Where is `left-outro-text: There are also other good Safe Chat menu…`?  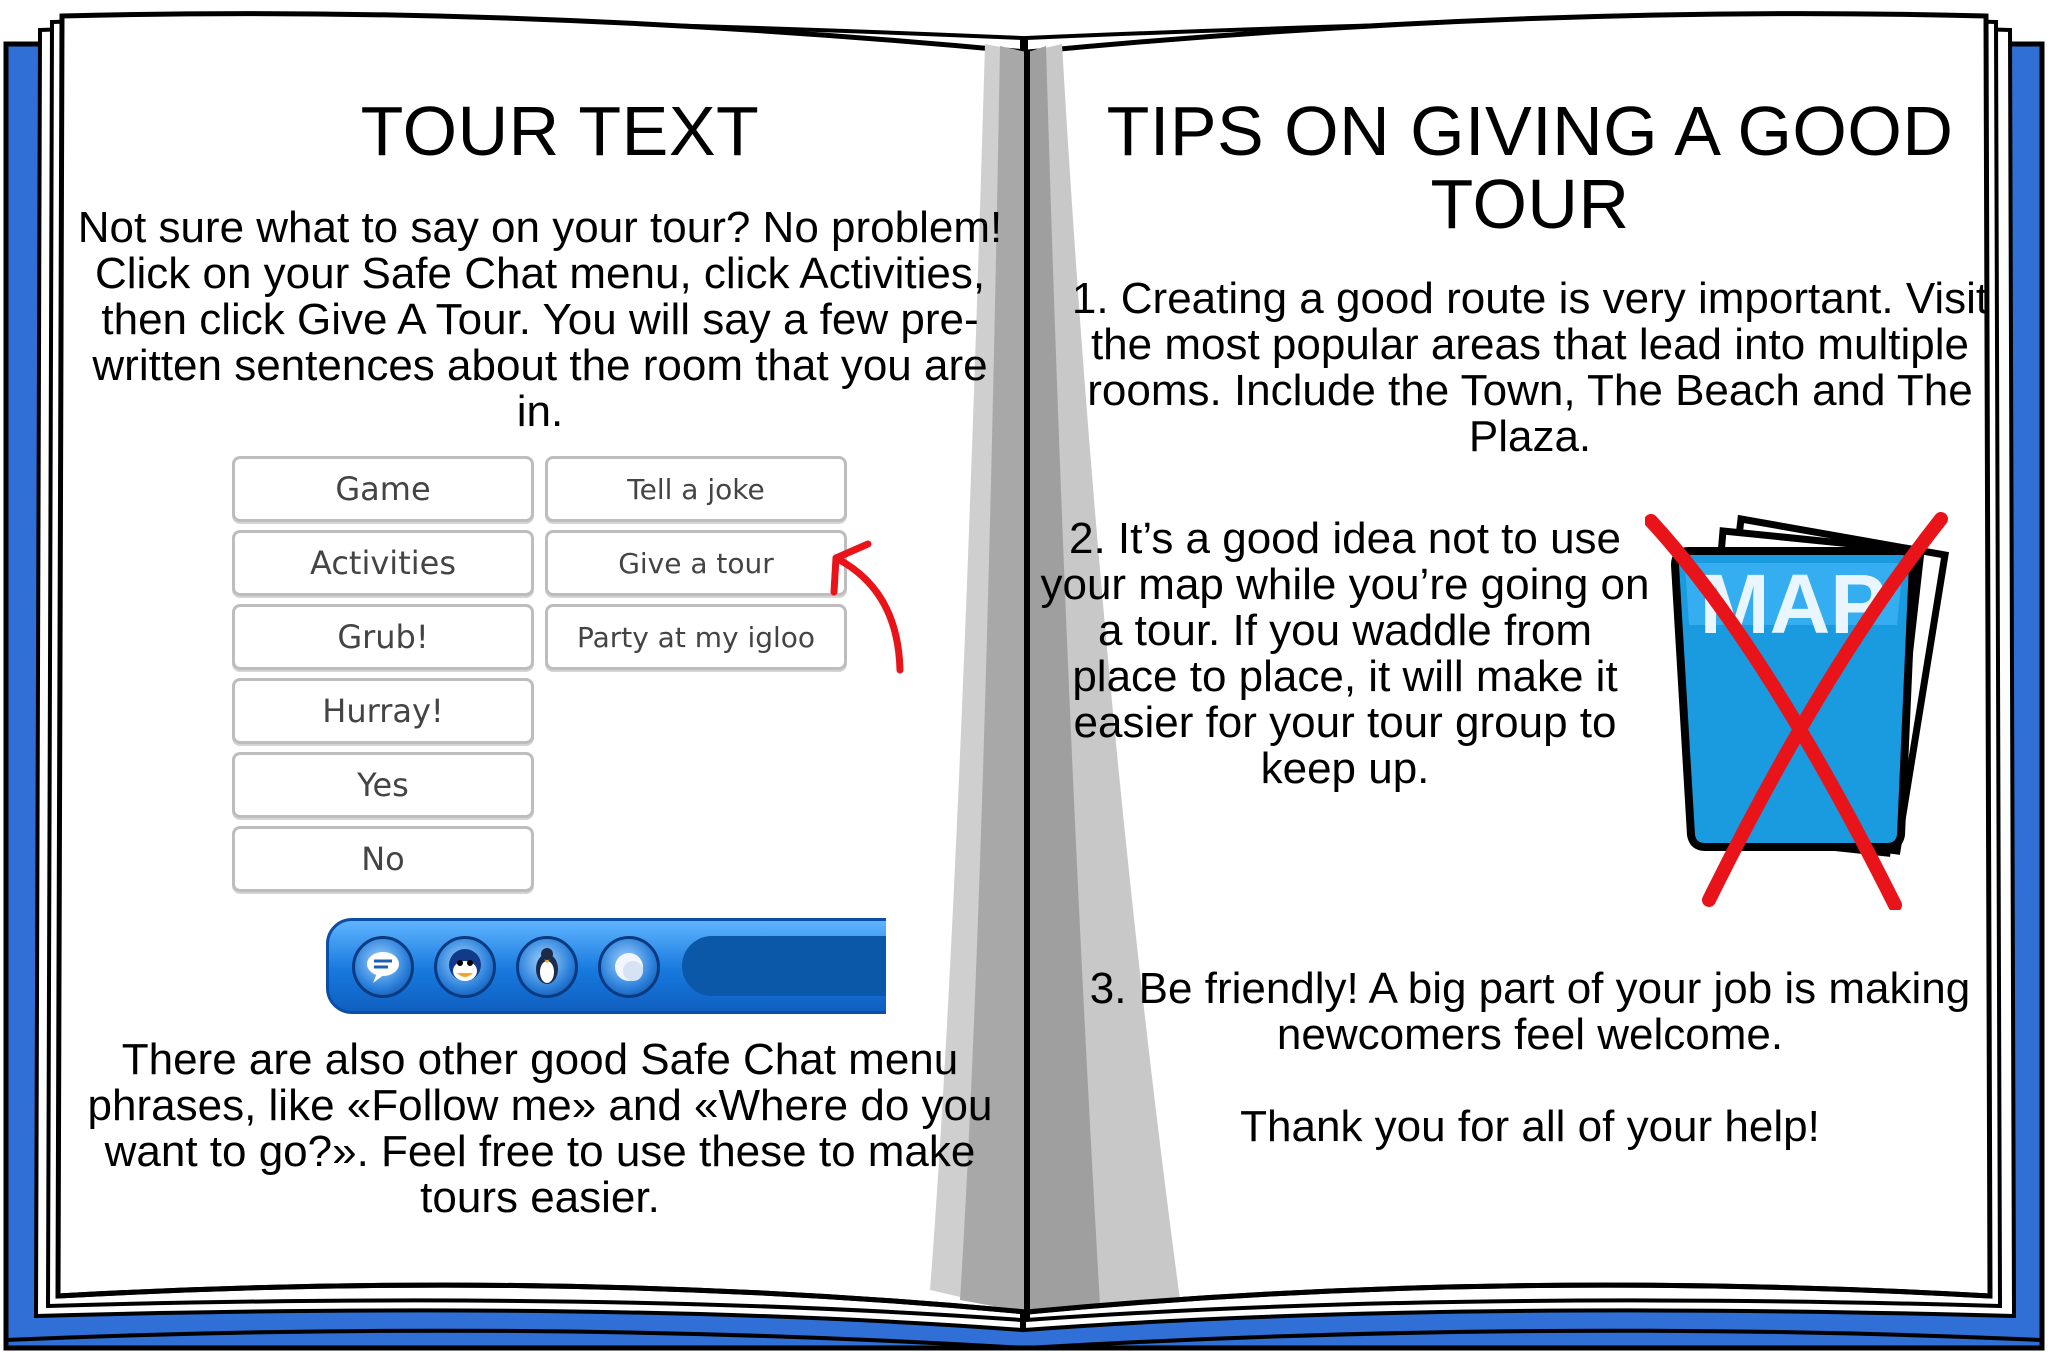 left-outro-text: There are also other good Safe Chat menu… is located at coordinates (540, 1128).